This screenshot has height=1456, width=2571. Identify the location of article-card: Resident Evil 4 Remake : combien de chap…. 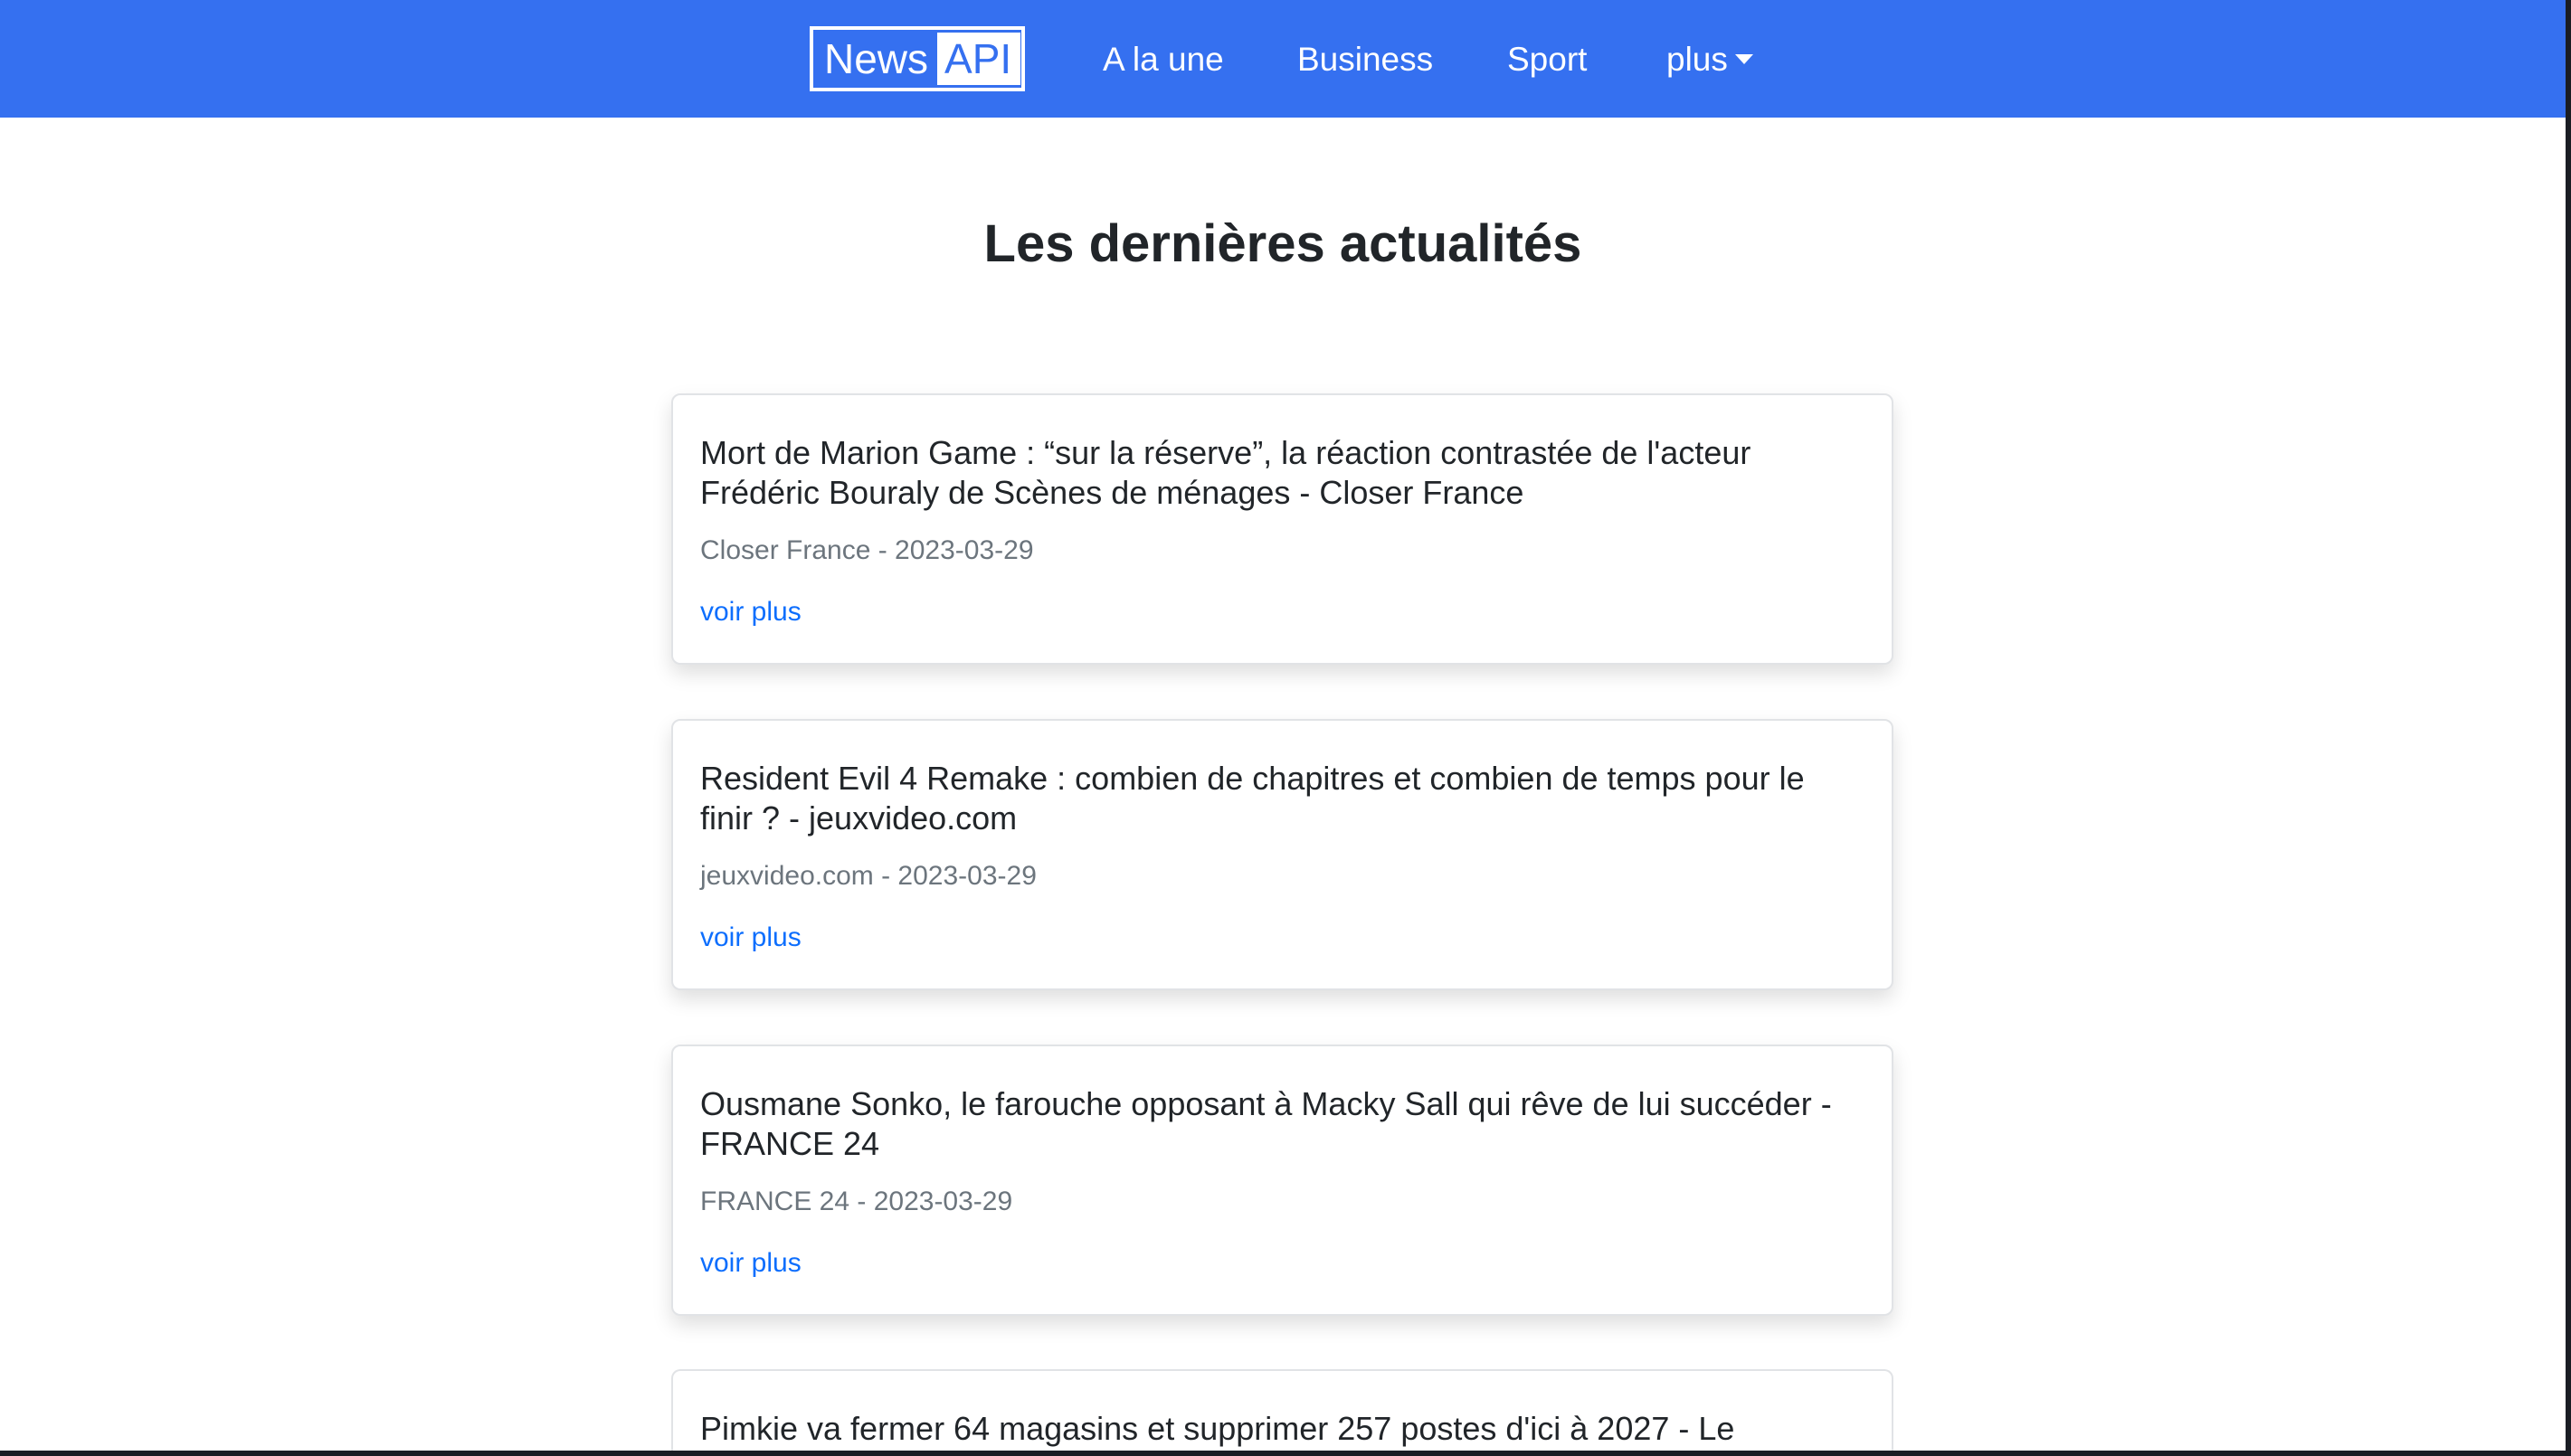
(1282, 854).